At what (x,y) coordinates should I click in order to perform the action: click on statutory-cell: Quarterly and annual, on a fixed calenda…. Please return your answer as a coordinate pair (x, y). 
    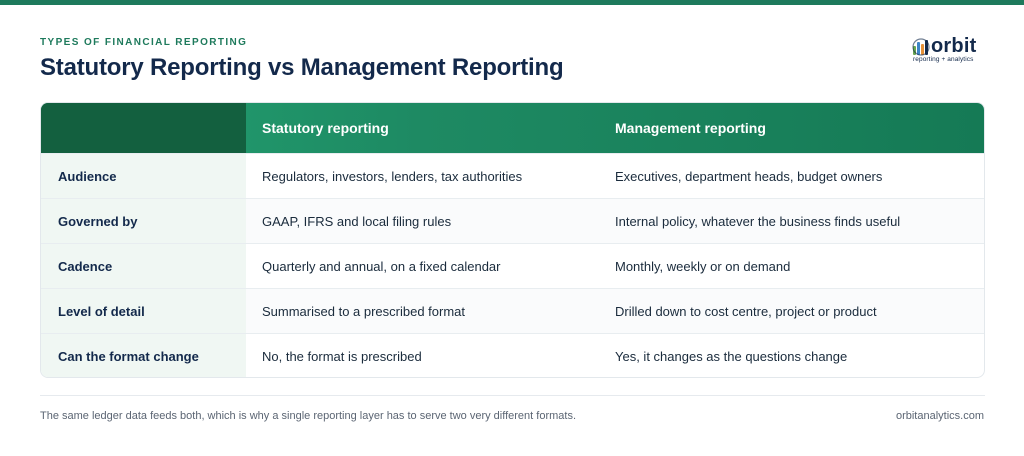
    Looking at the image, I should click on (381, 266).